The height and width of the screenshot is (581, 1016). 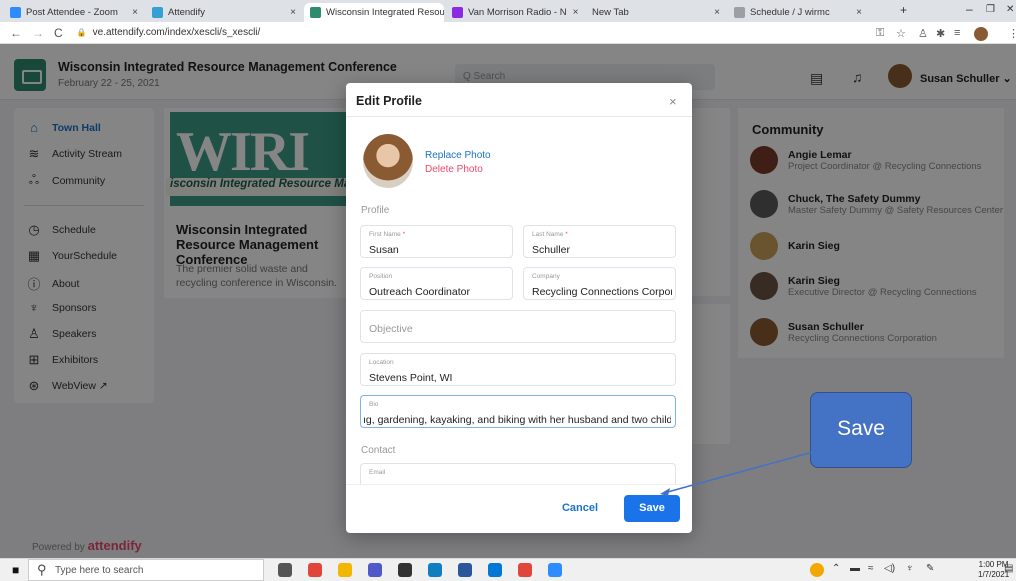 I want to click on browser-tab: New Tab ×, so click(x=656, y=12).